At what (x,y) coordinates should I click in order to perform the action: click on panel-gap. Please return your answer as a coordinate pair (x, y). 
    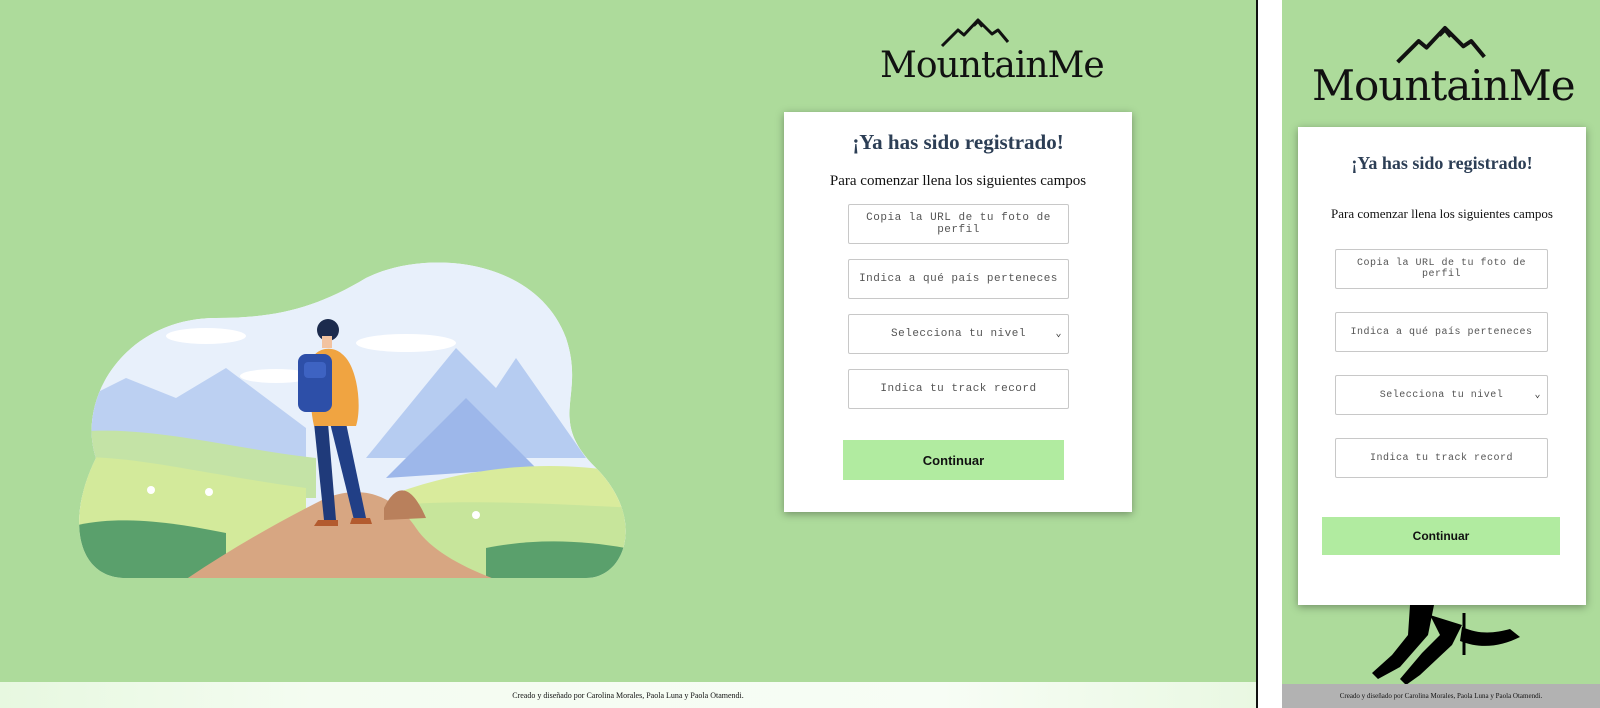
    Looking at the image, I should click on (1270, 354).